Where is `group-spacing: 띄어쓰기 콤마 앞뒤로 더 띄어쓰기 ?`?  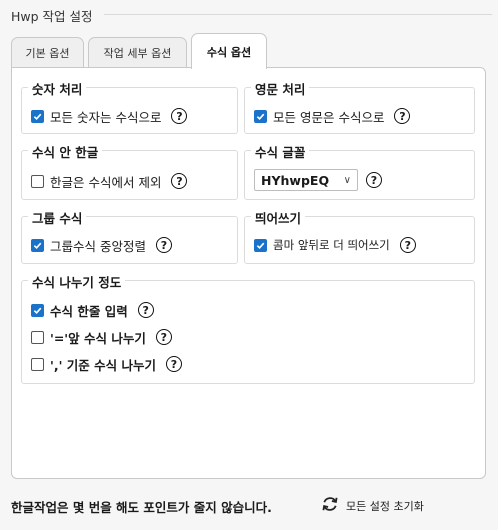 group-spacing: 띄어쓰기 콤마 앞뒤로 더 띄어쓰기 ? is located at coordinates (359, 236).